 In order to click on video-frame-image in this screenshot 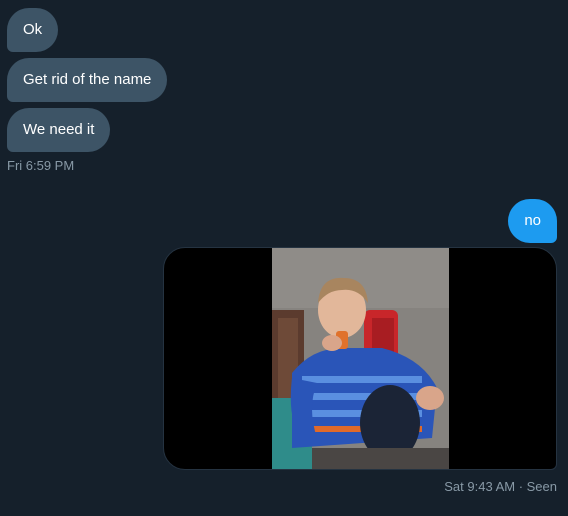, I will do `click(360, 358)`.